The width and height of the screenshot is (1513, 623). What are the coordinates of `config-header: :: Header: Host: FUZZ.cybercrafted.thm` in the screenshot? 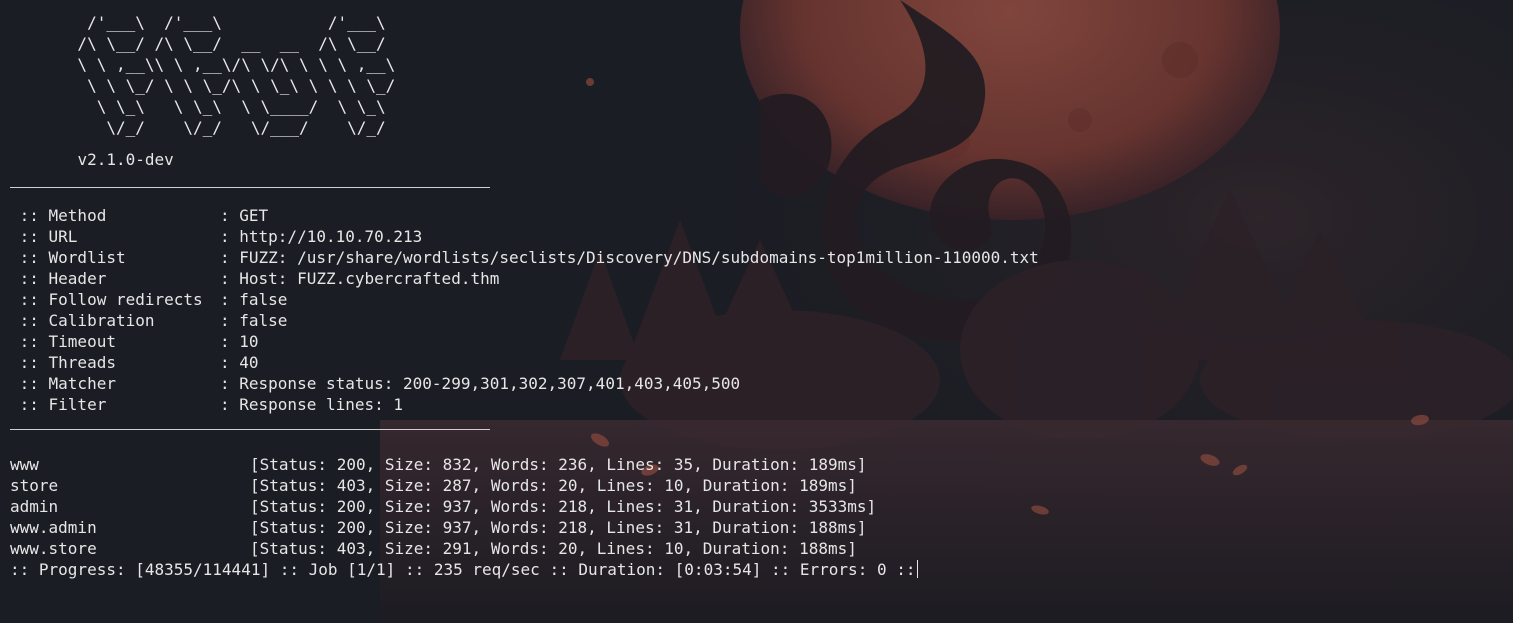 It's located at (255, 278).